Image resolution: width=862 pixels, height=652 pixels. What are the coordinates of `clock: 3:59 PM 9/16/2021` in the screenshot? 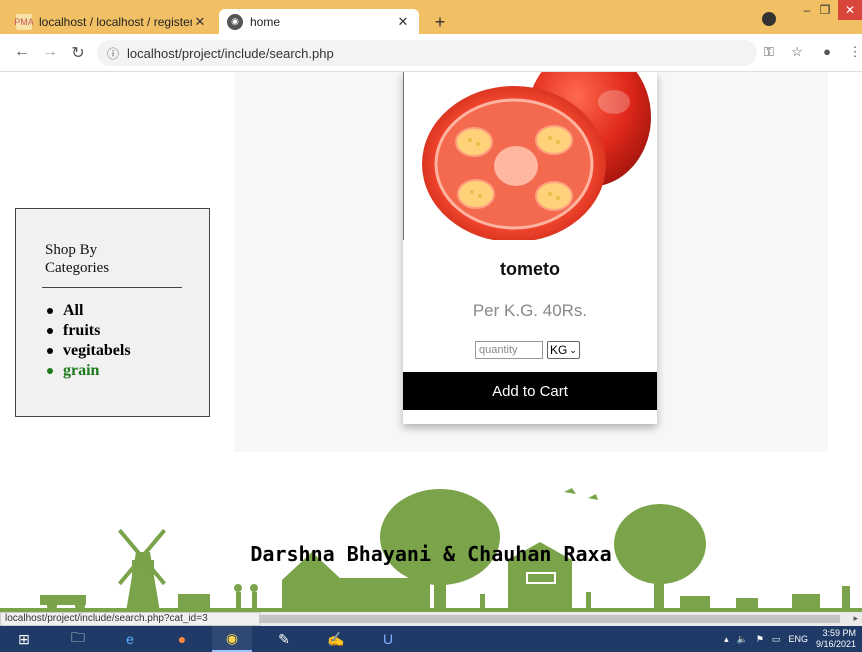 It's located at (836, 639).